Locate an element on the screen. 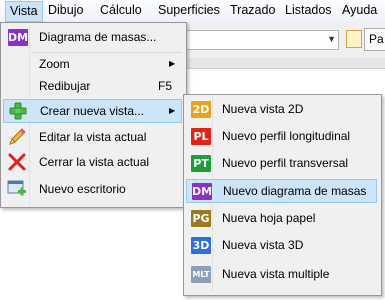 The height and width of the screenshot is (300, 385). submenu-item-vista-3d: 3D Nueva vista 3D is located at coordinates (281, 245).